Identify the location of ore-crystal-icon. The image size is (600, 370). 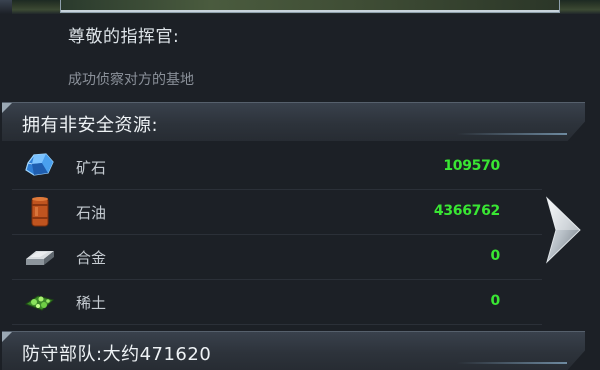
(39, 166).